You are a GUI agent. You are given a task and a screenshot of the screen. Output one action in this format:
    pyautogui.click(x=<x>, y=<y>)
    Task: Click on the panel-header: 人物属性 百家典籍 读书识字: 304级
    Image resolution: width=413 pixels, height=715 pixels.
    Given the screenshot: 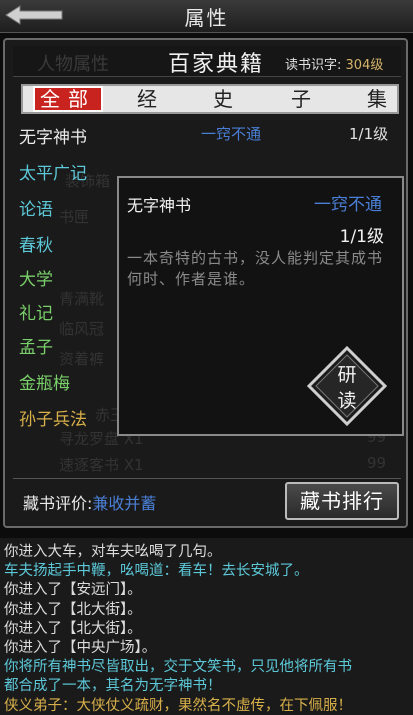 What is the action you would take?
    pyautogui.click(x=207, y=61)
    